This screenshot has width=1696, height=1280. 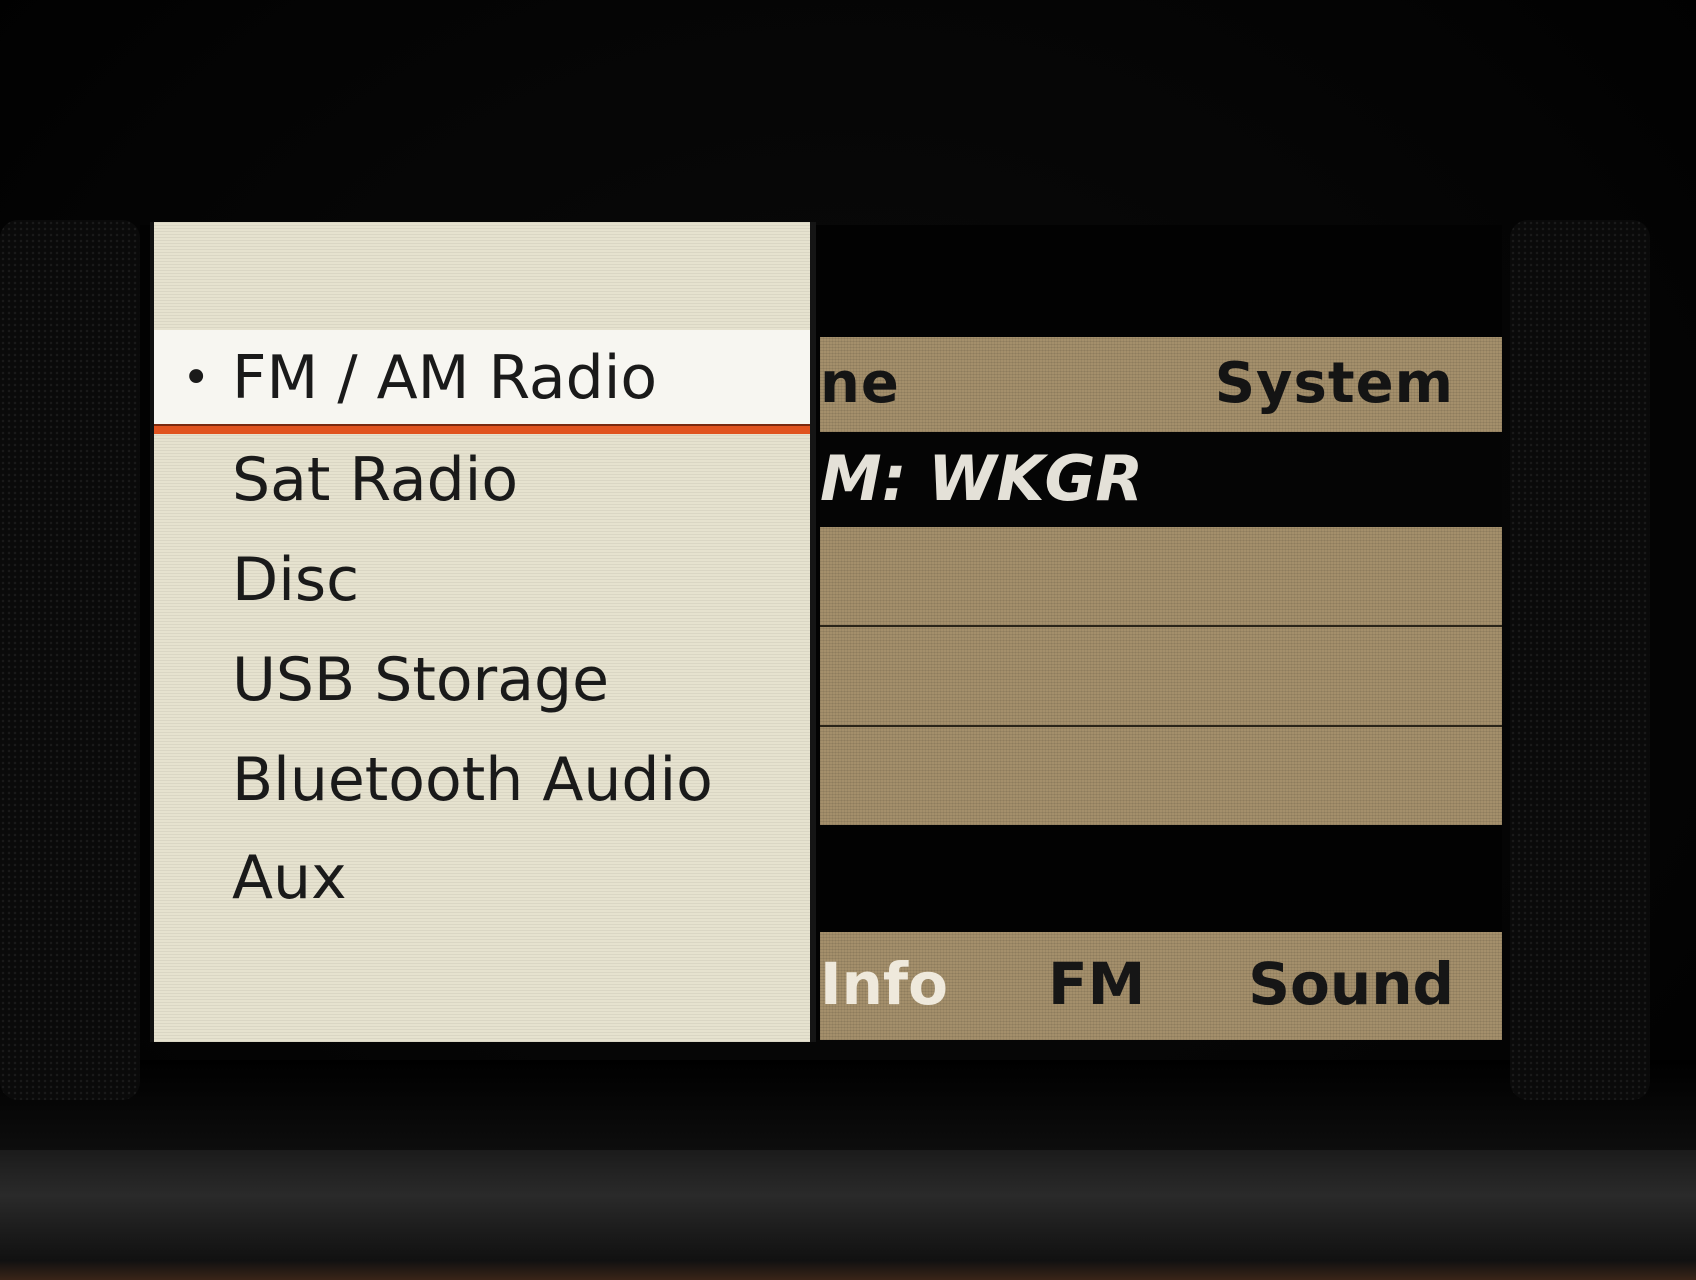 I want to click on source-item-label: Aux, so click(x=289, y=878).